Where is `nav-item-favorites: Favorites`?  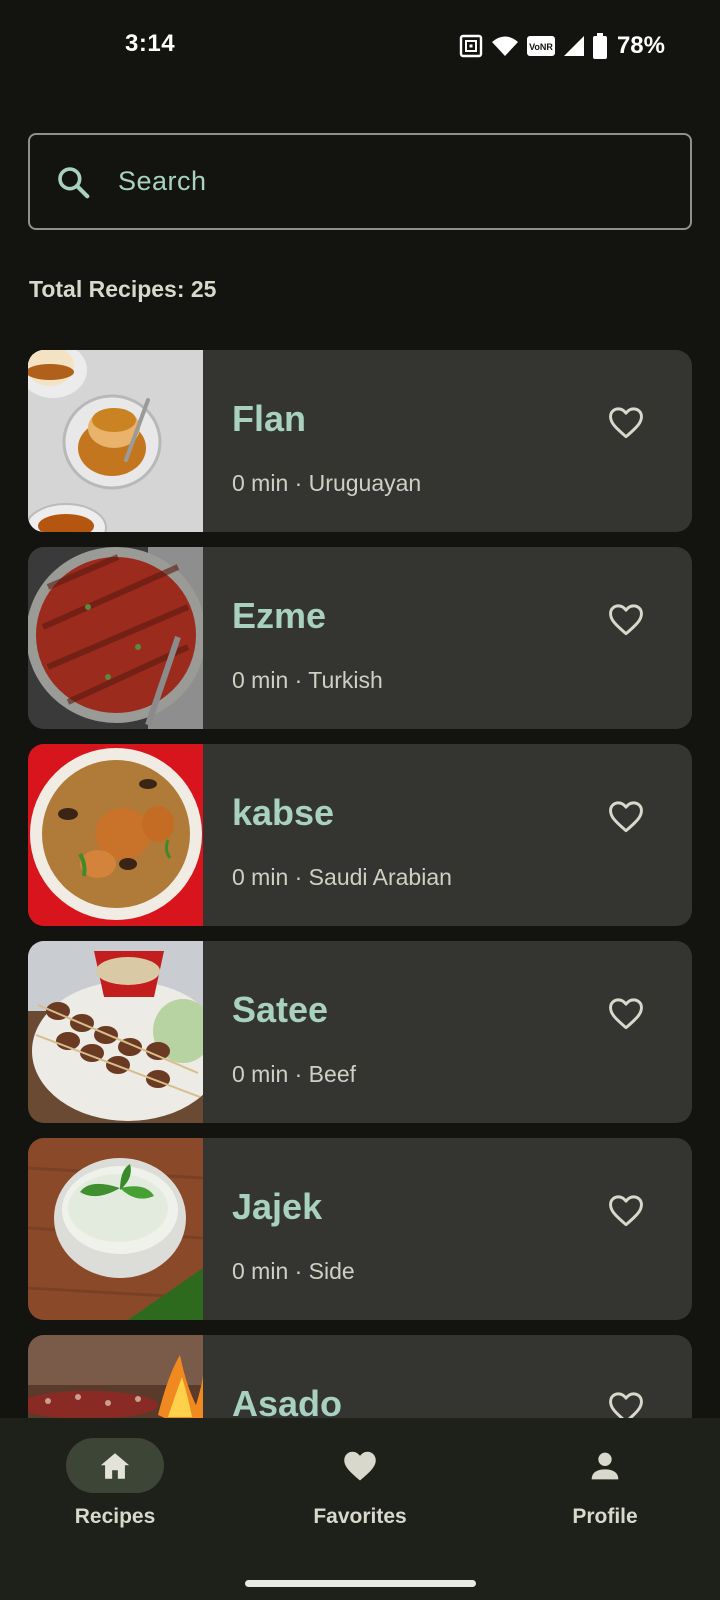
nav-item-favorites: Favorites is located at coordinates (360, 1493).